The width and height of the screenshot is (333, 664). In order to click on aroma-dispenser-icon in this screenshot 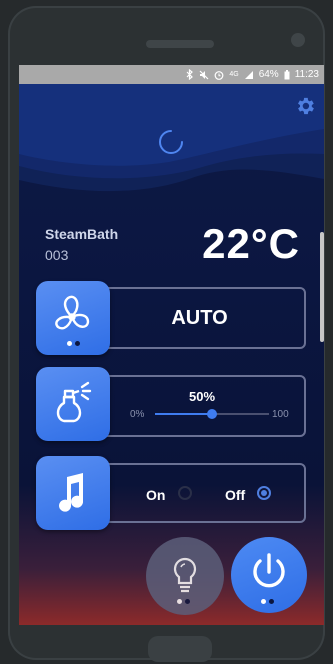, I will do `click(74, 402)`.